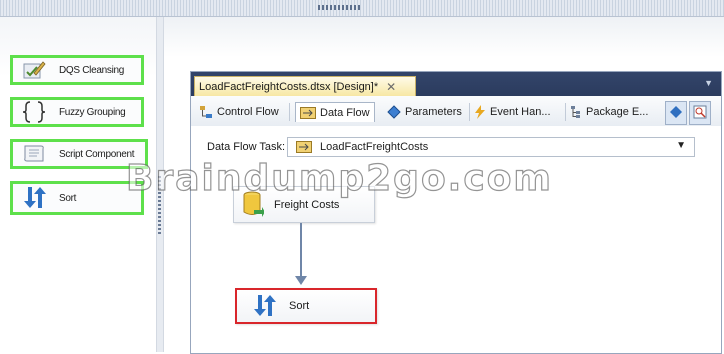 This screenshot has width=724, height=354. Describe the element at coordinates (576, 112) in the screenshot. I see `tree-icon` at that location.